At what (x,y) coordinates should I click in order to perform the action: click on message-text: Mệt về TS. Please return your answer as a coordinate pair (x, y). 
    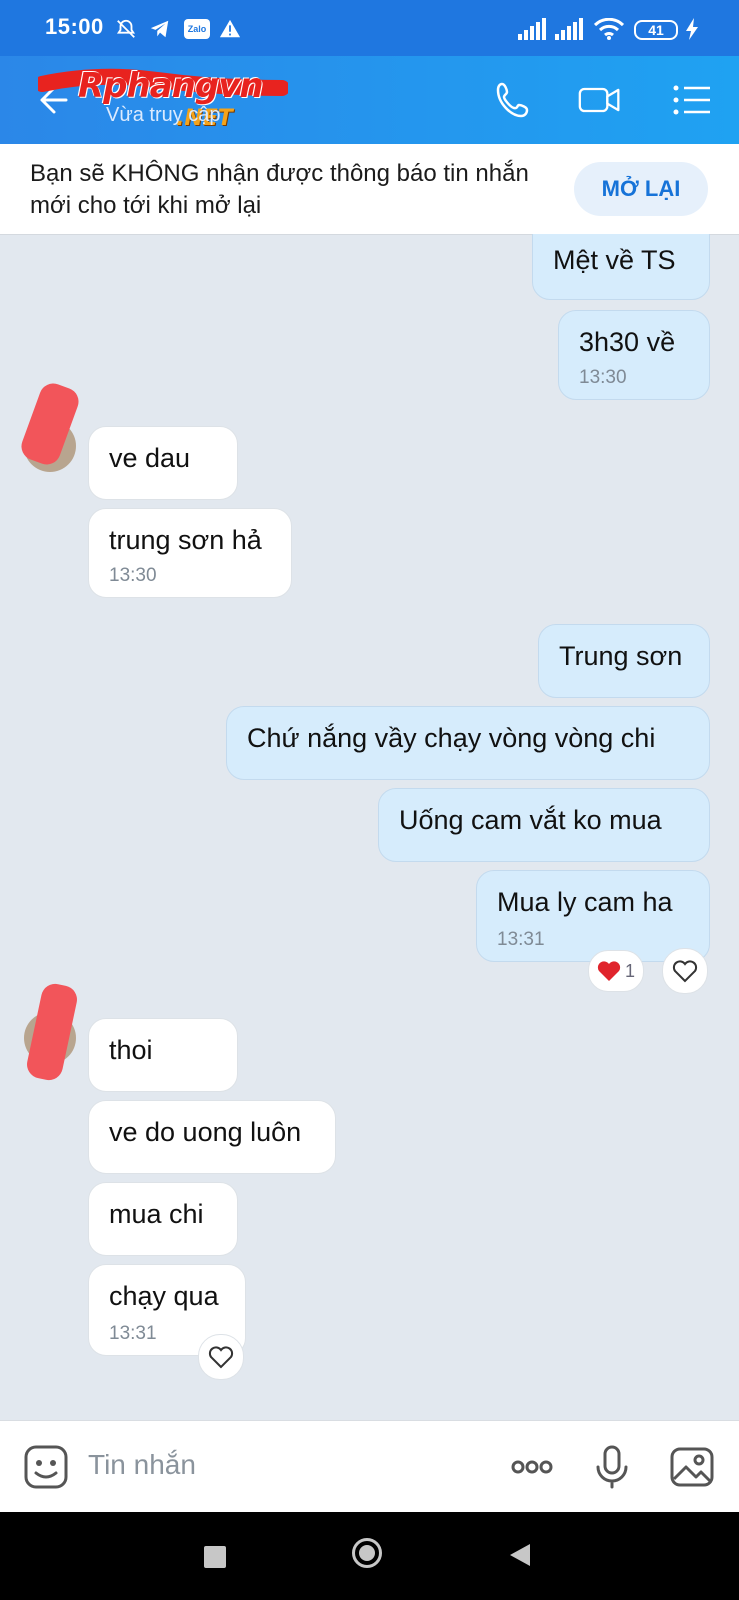
    Looking at the image, I should click on (614, 260).